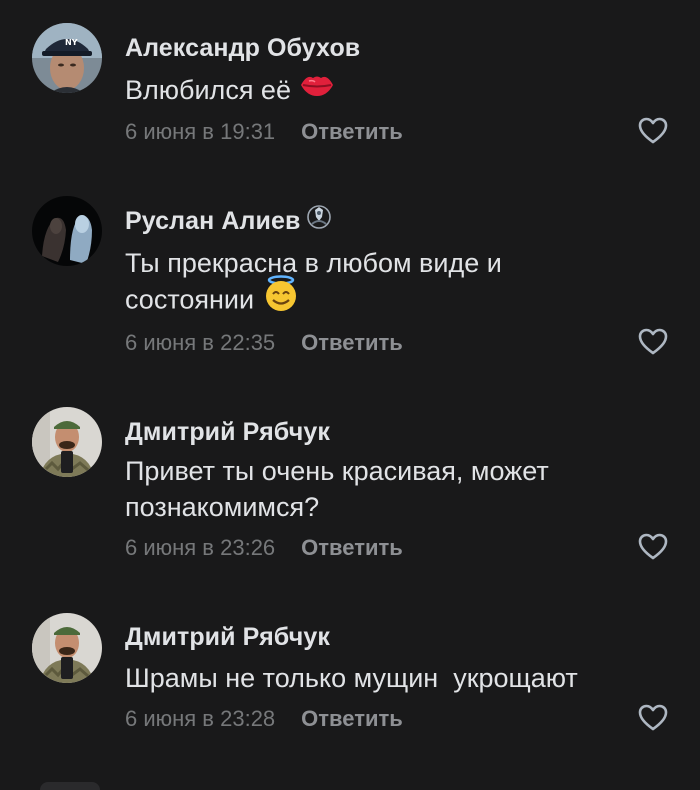 This screenshot has width=700, height=790. I want to click on comment-text: Ты прекрасна в любом виде и состоянии, so click(385, 283).